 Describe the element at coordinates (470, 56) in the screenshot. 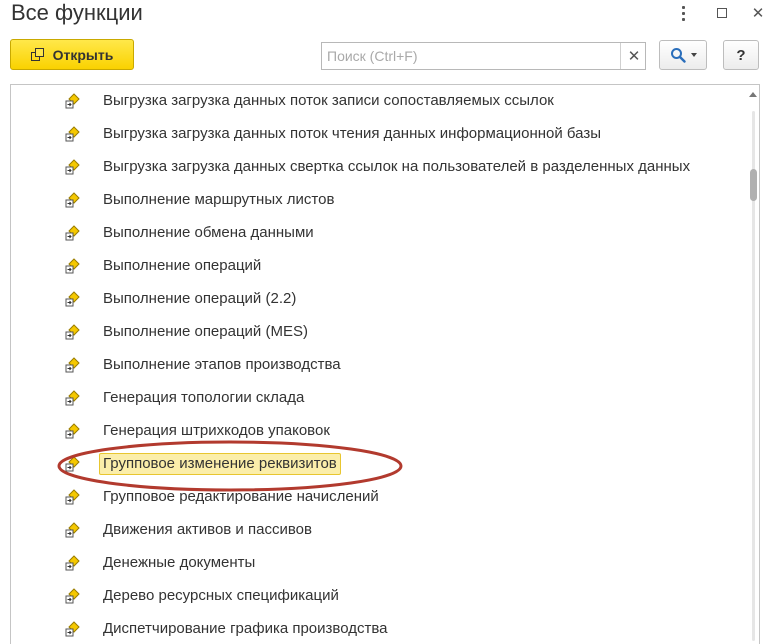

I see `search-input` at that location.